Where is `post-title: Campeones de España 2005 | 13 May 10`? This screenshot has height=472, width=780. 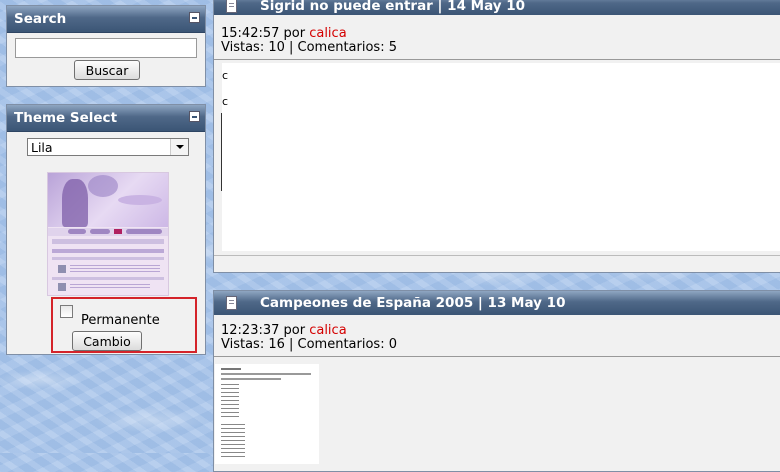
post-title: Campeones de España 2005 | 13 May 10 is located at coordinates (412, 303).